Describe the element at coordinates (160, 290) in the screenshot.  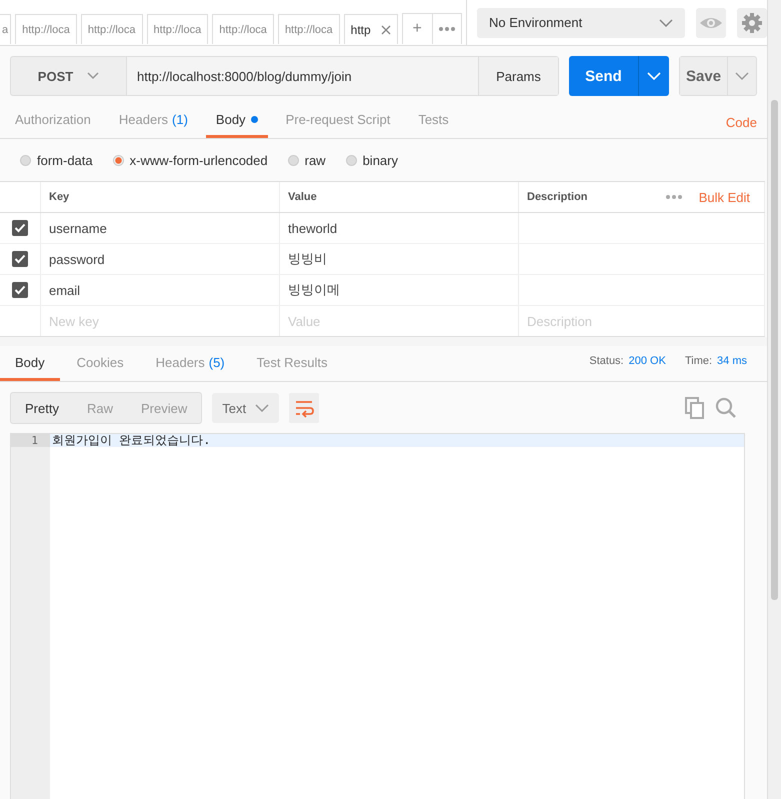
I see `table-cell: email` at that location.